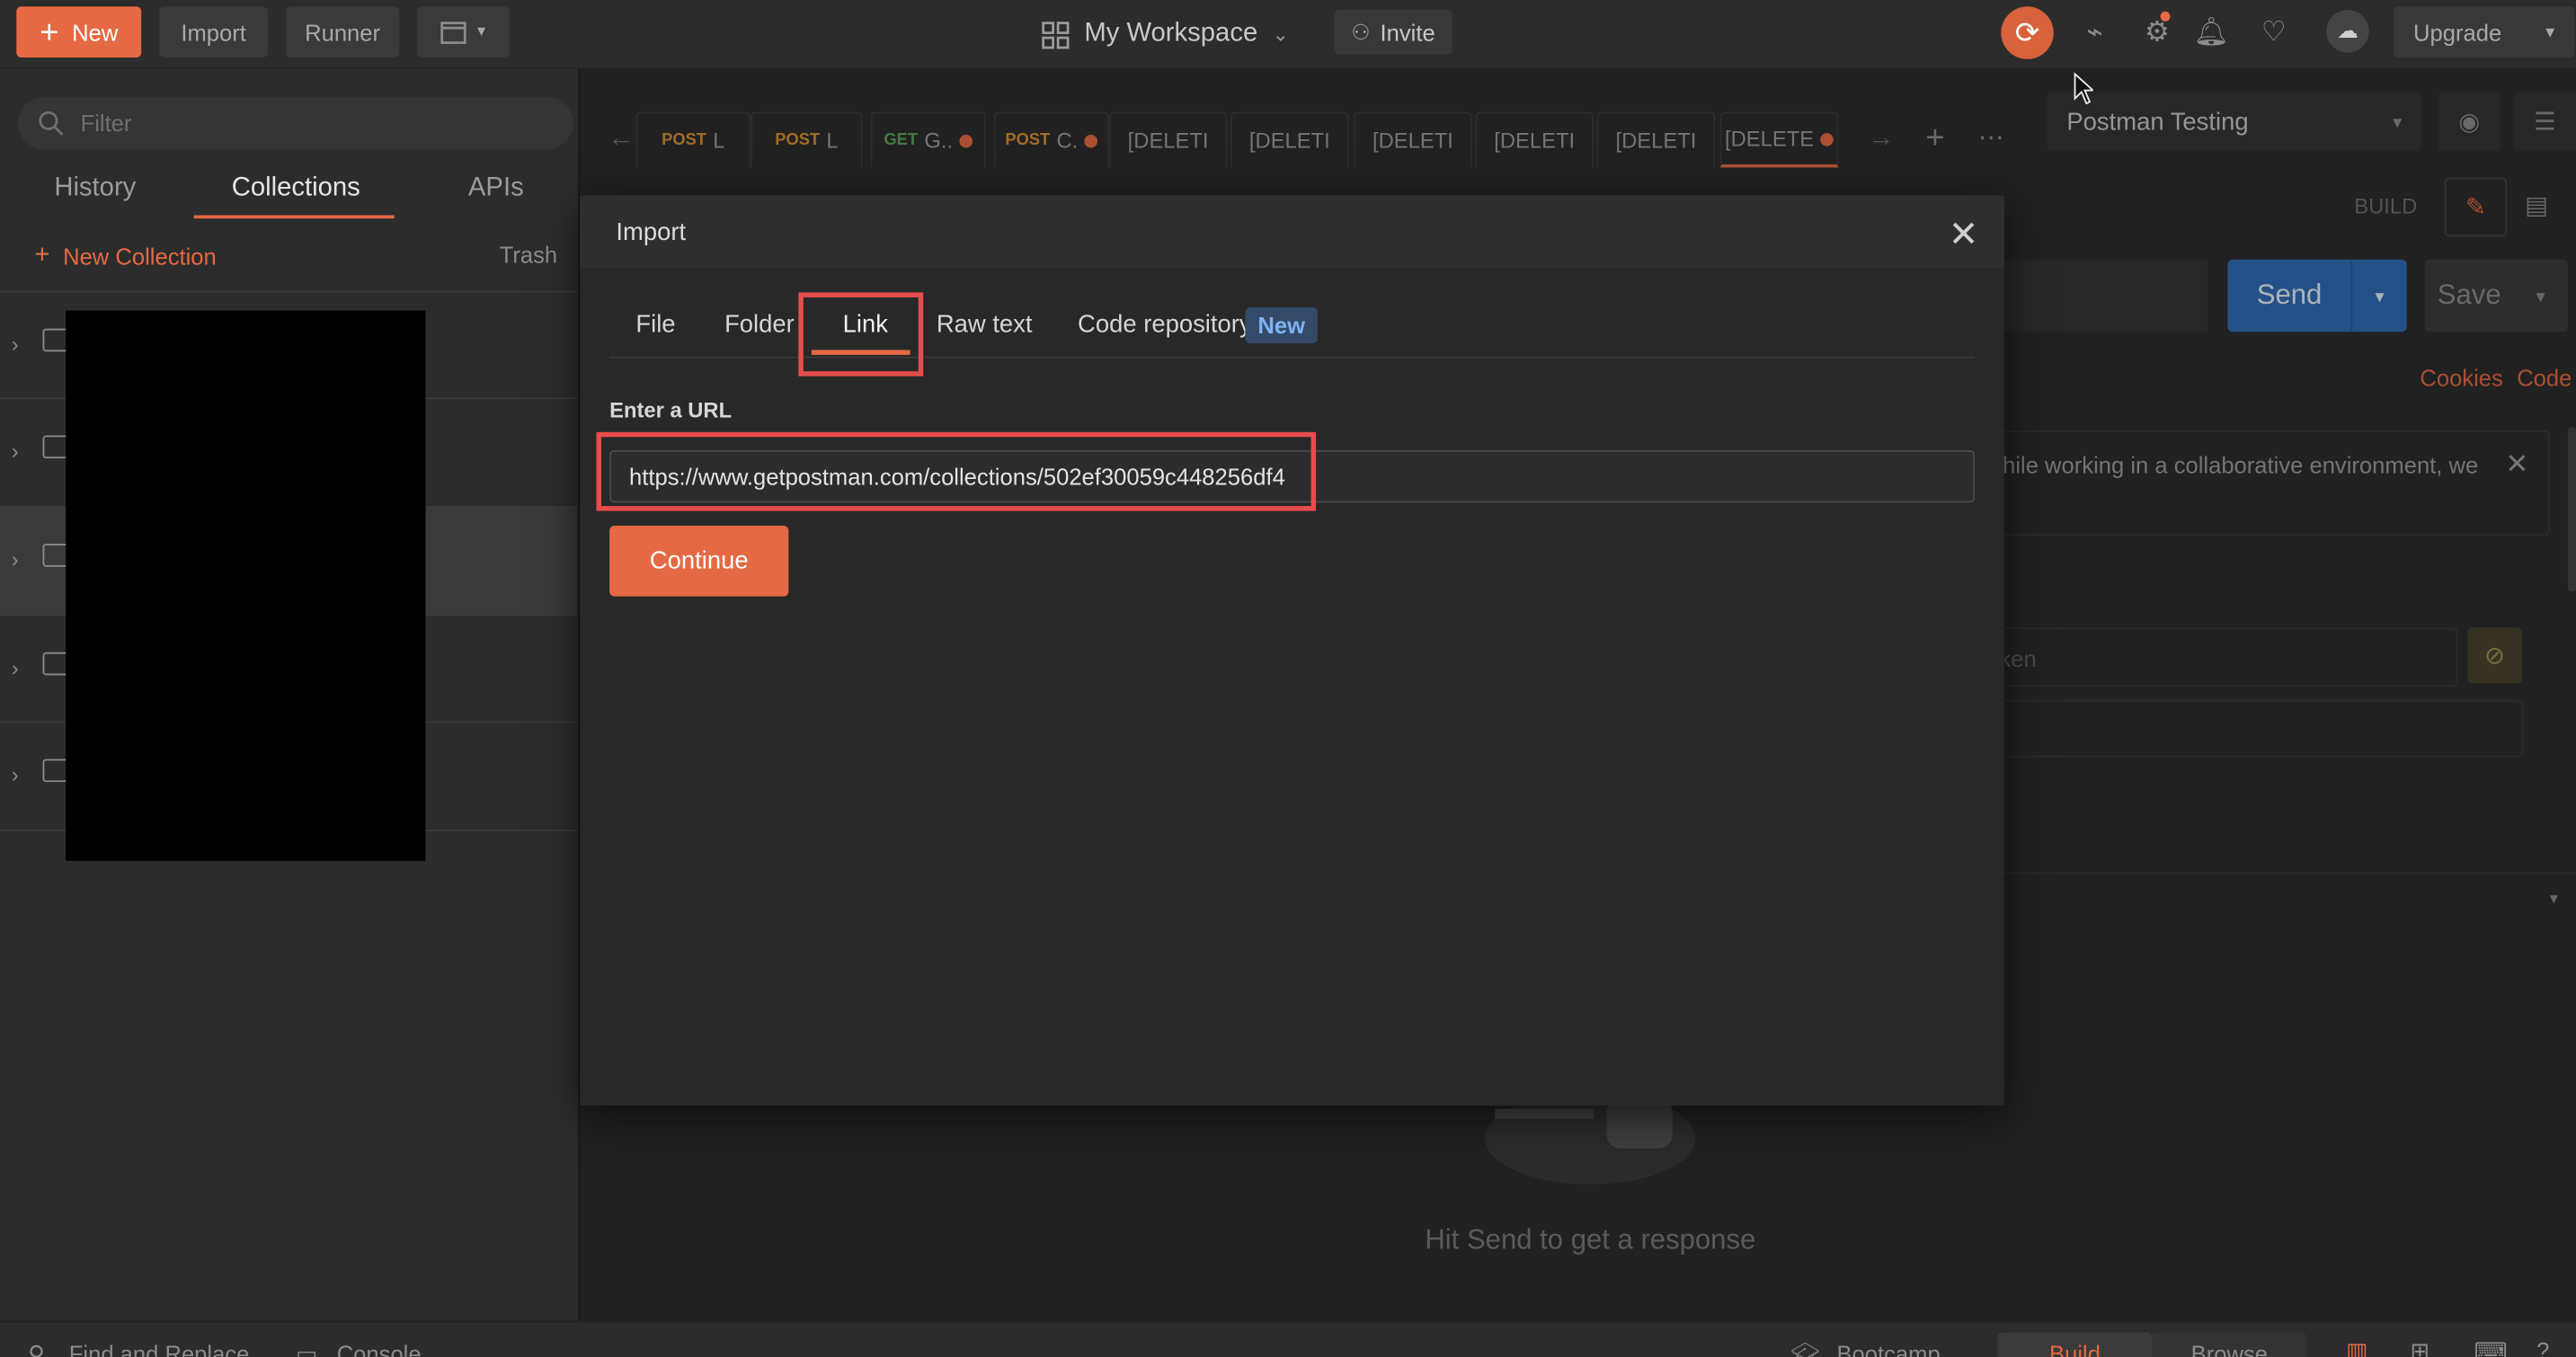 The width and height of the screenshot is (2576, 1357). What do you see at coordinates (296, 189) in the screenshot?
I see `tab-collections: Collections` at bounding box center [296, 189].